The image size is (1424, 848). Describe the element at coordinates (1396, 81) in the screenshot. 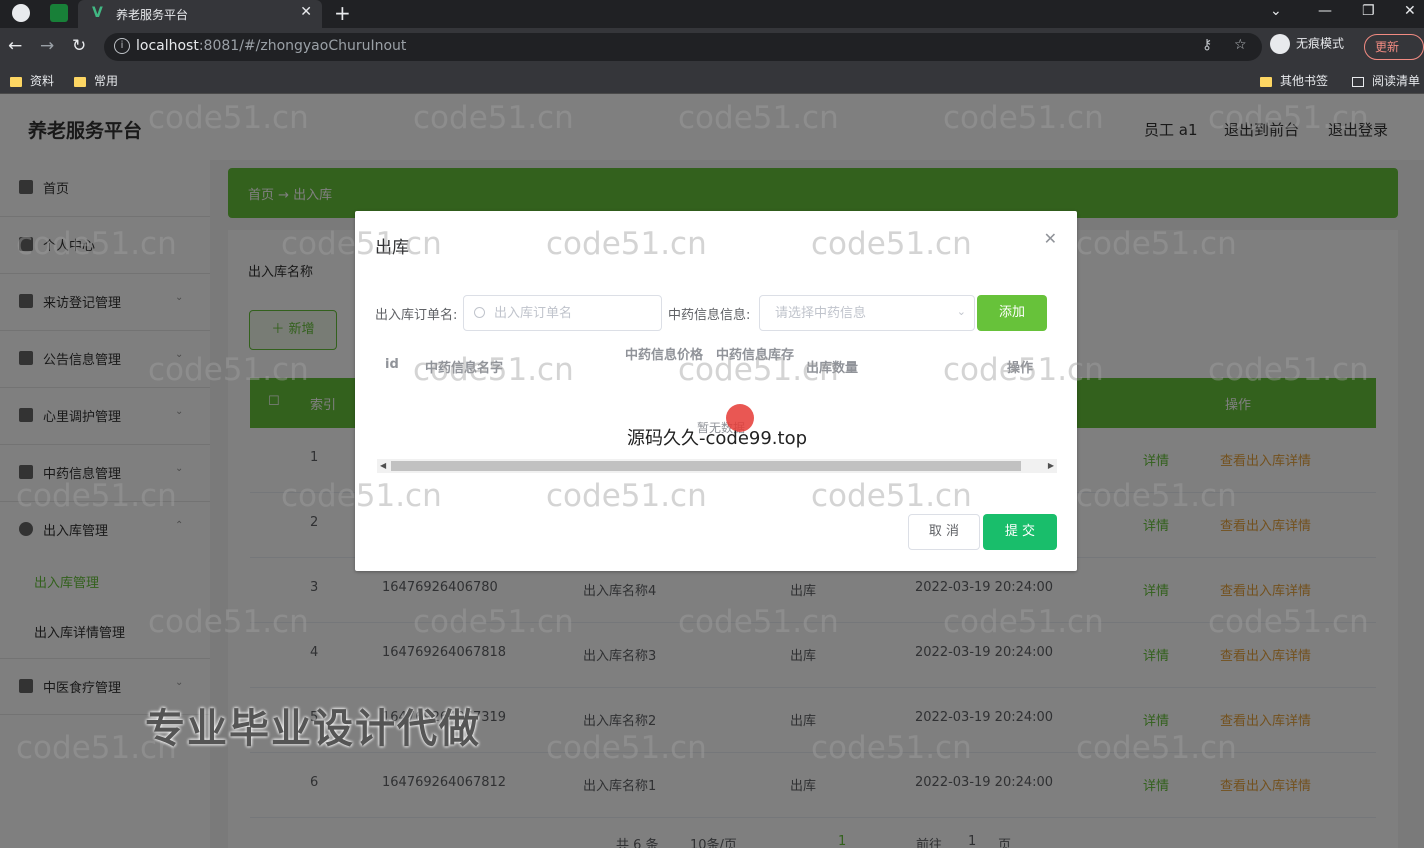

I see `bookmark-label: 阅读清单` at that location.